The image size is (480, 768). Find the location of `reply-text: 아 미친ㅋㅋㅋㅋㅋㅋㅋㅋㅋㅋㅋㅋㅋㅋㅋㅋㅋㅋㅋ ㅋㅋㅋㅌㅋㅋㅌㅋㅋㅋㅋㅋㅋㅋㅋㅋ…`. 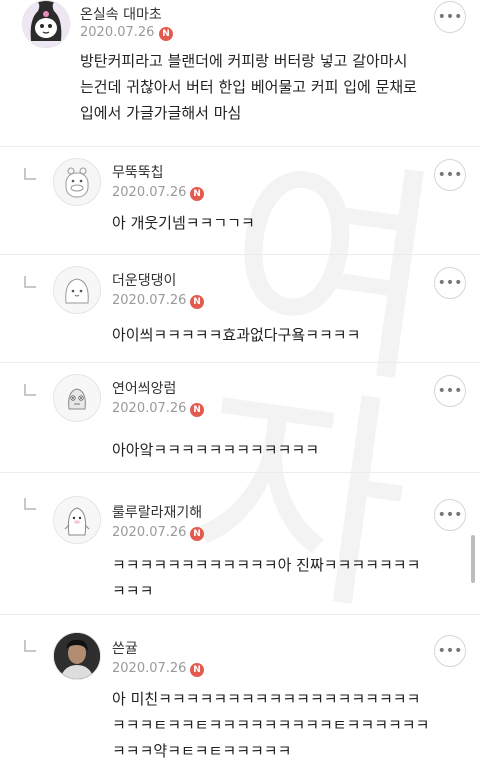

reply-text: 아 미친ㅋㅋㅋㅋㅋㅋㅋㅋㅋㅋㅋㅋㅋㅋㅋㅋㅋㅋㅋ ㅋㅋㅋㅌㅋㅋㅌㅋㅋㅋㅋㅋㅋㅋㅋㅋ… is located at coordinates (271, 725).